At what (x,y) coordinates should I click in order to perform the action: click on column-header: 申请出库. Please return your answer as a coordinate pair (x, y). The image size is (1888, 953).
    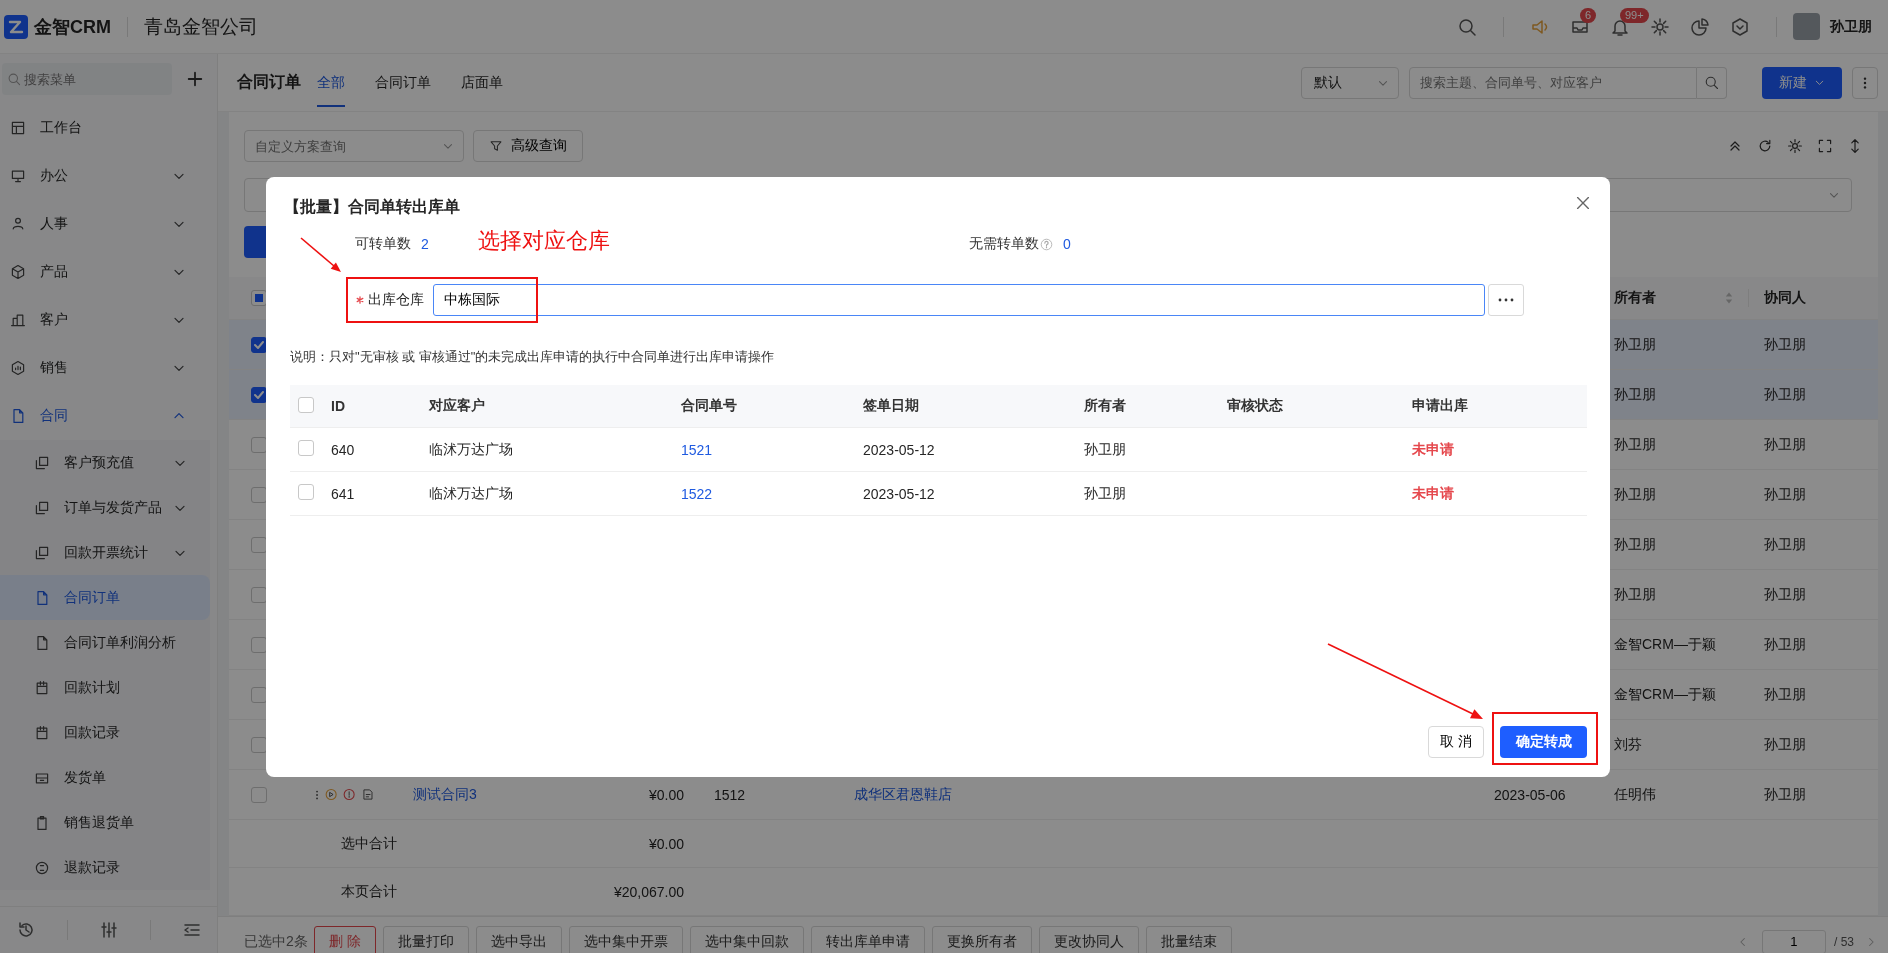
    Looking at the image, I should click on (1440, 405).